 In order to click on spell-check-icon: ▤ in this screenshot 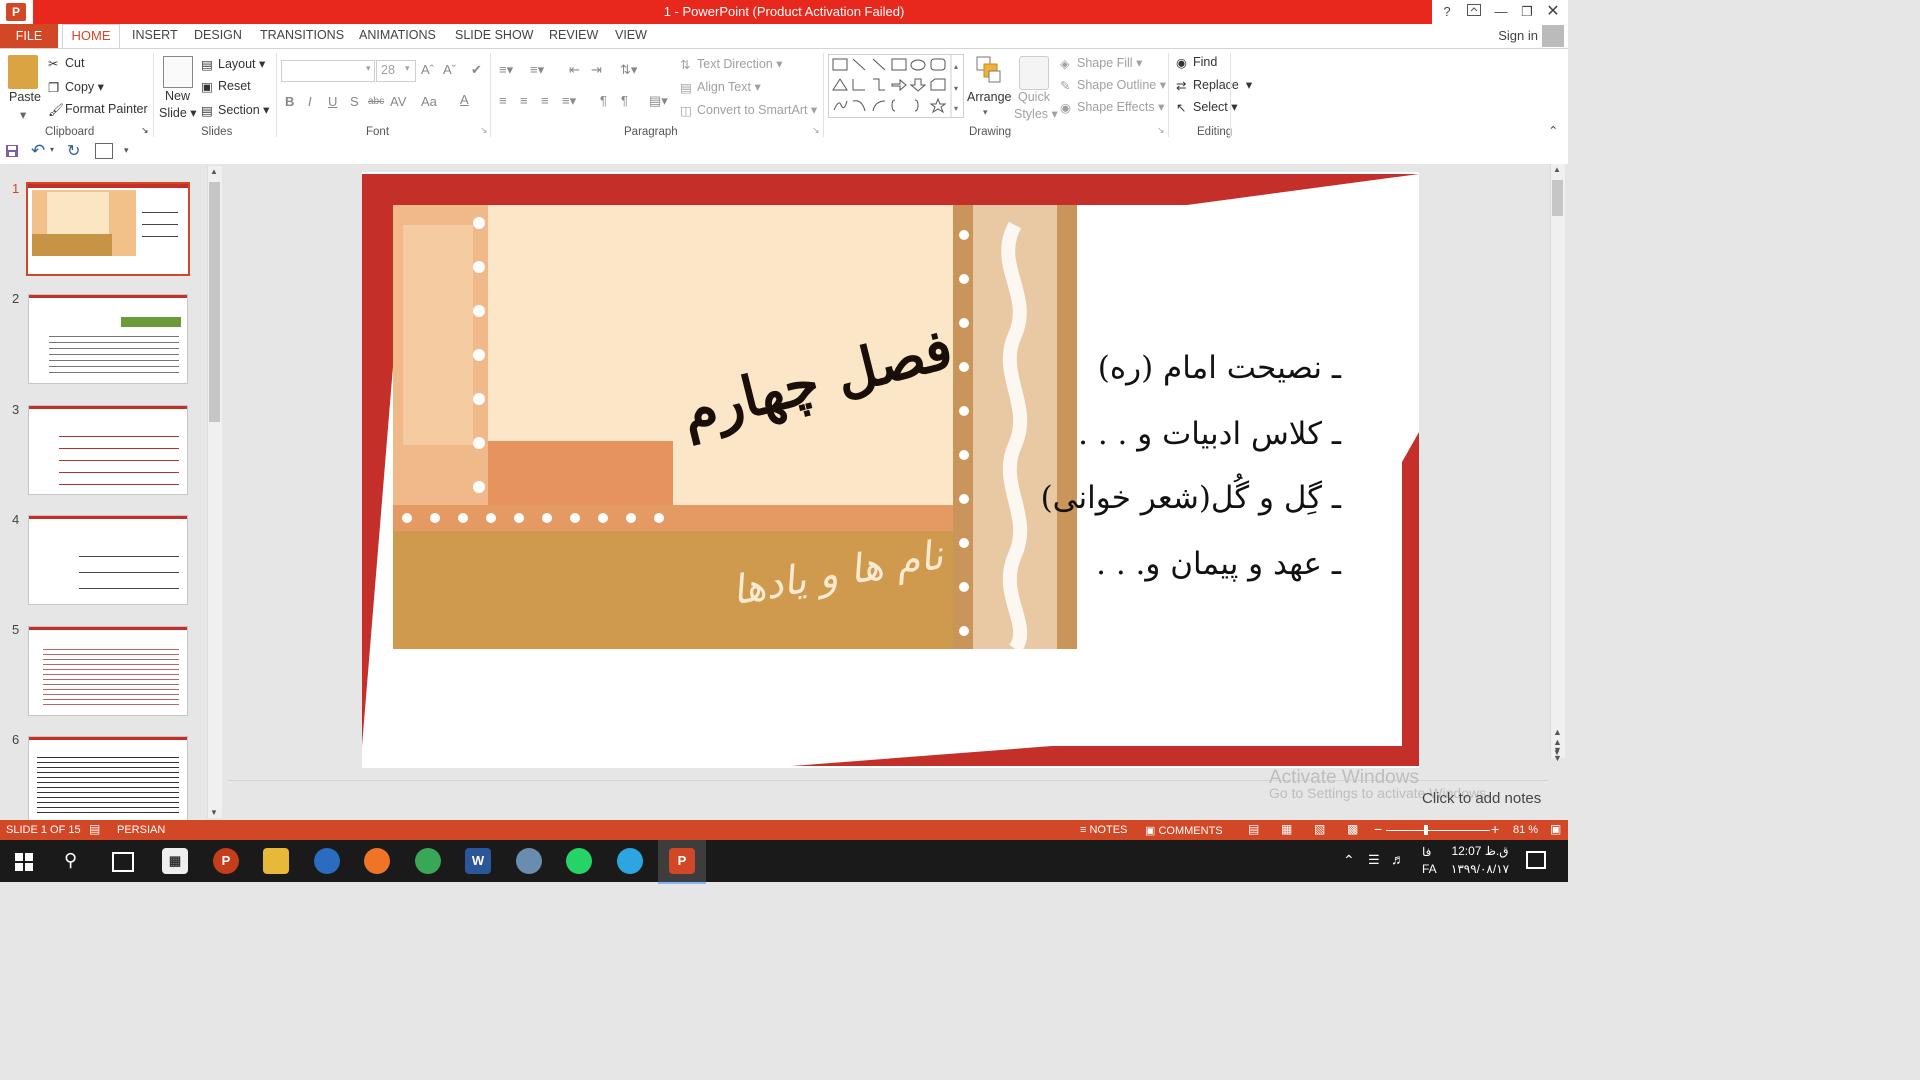, I will do `click(94, 829)`.